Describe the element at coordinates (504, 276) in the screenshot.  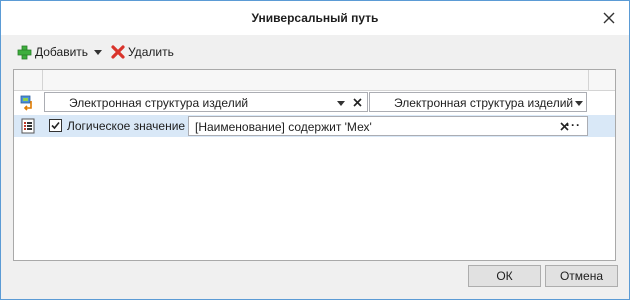
I see `ok-button: ОК` at that location.